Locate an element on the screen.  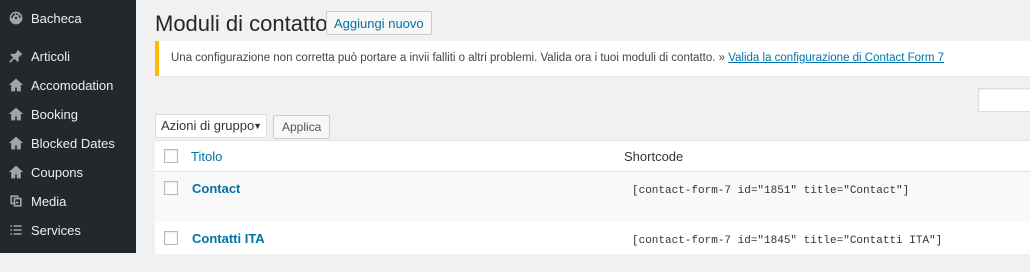
pin-icon is located at coordinates (16, 56).